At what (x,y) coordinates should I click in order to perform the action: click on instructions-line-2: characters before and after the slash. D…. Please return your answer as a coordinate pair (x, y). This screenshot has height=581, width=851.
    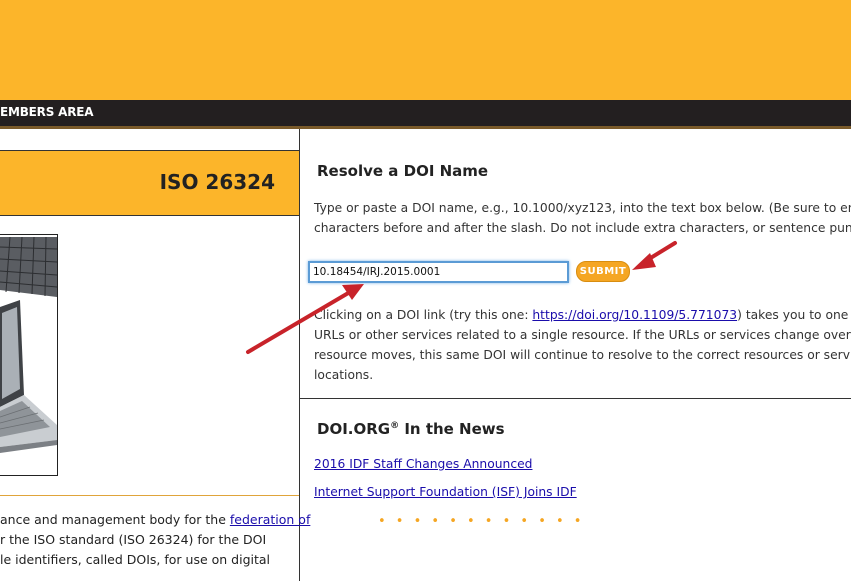
    Looking at the image, I should click on (582, 228).